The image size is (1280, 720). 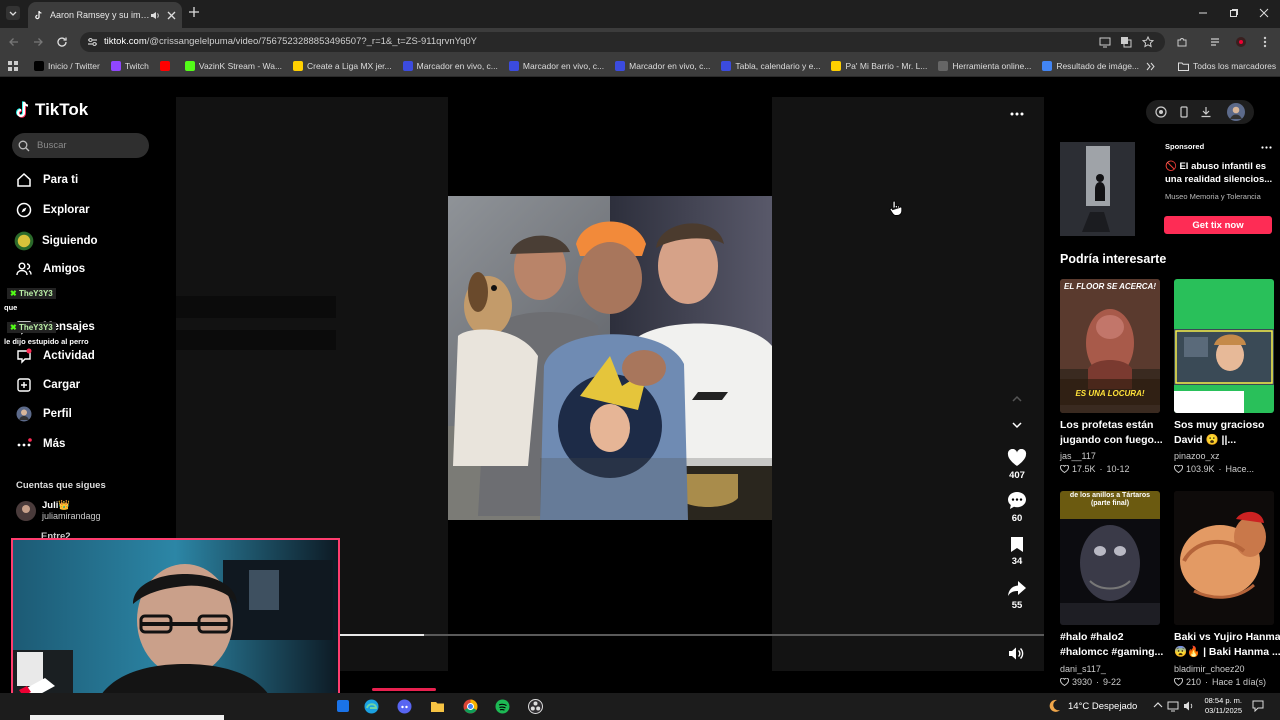 I want to click on close-icon, so click(x=171, y=15).